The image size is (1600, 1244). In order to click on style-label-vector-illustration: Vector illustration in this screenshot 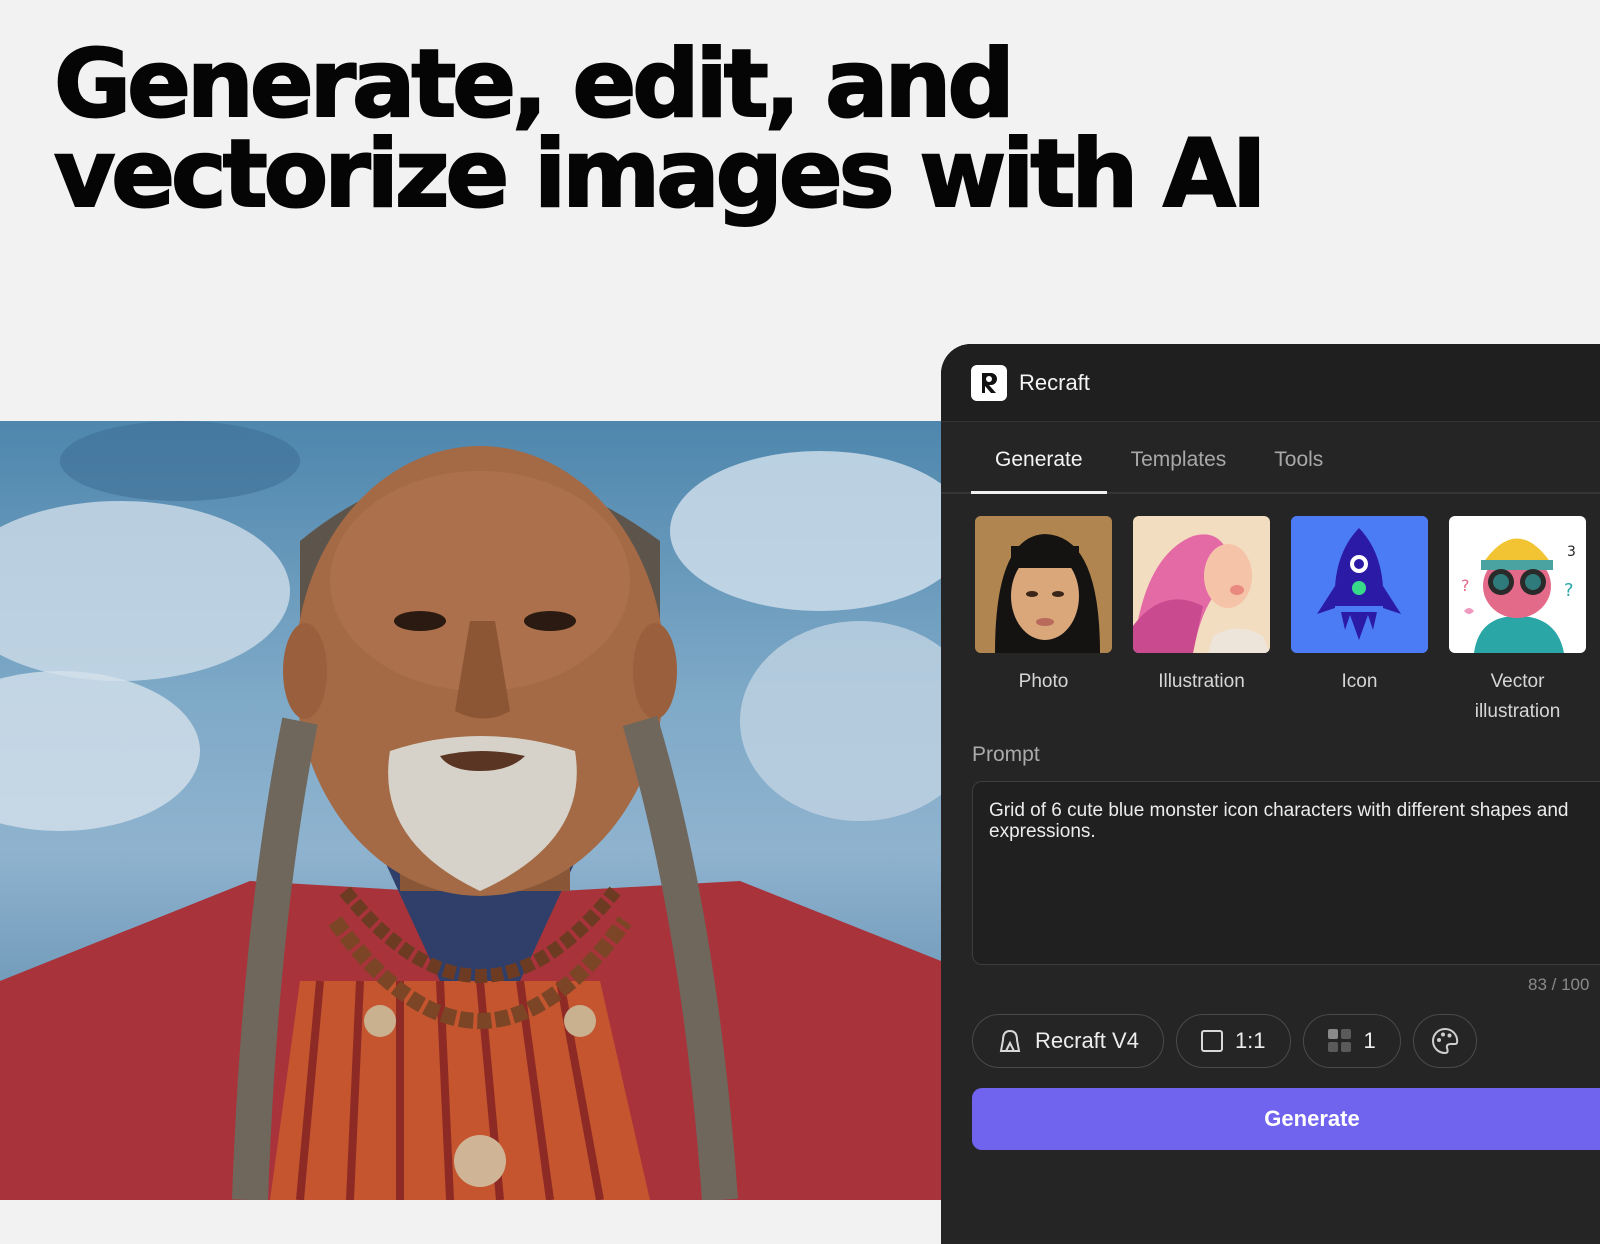, I will do `click(1517, 696)`.